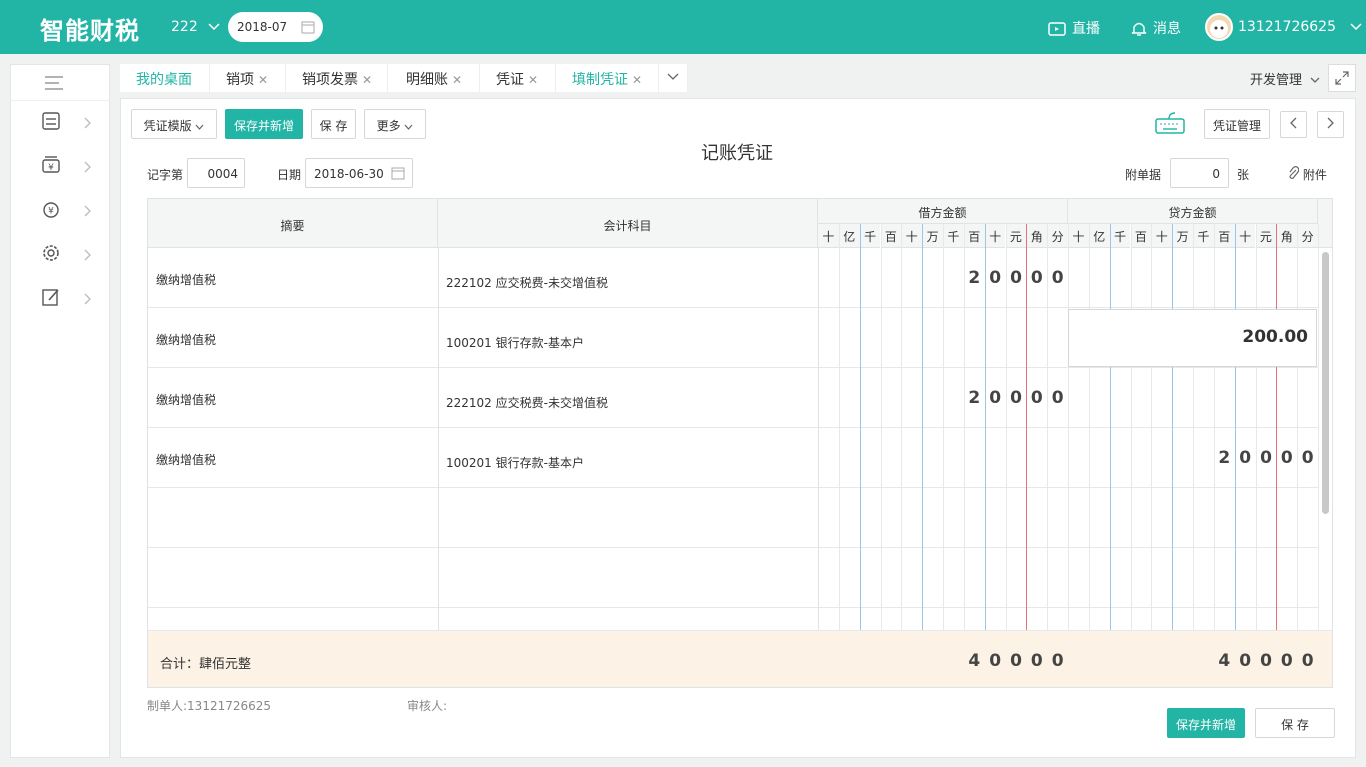  I want to click on bell-icon, so click(1139, 29).